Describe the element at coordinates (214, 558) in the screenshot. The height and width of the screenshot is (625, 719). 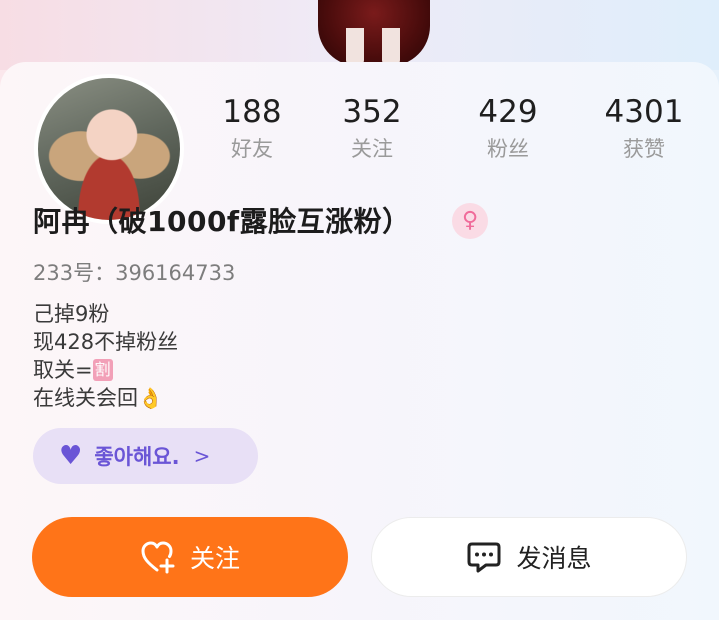
I see `follow-button-label: 关注` at that location.